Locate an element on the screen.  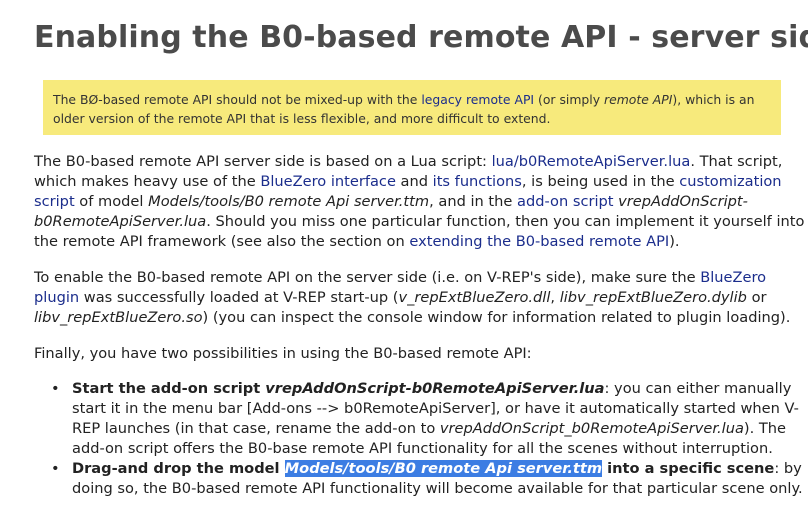
dll-filename: v_repExtBlueZero.dll is located at coordinates (474, 297).